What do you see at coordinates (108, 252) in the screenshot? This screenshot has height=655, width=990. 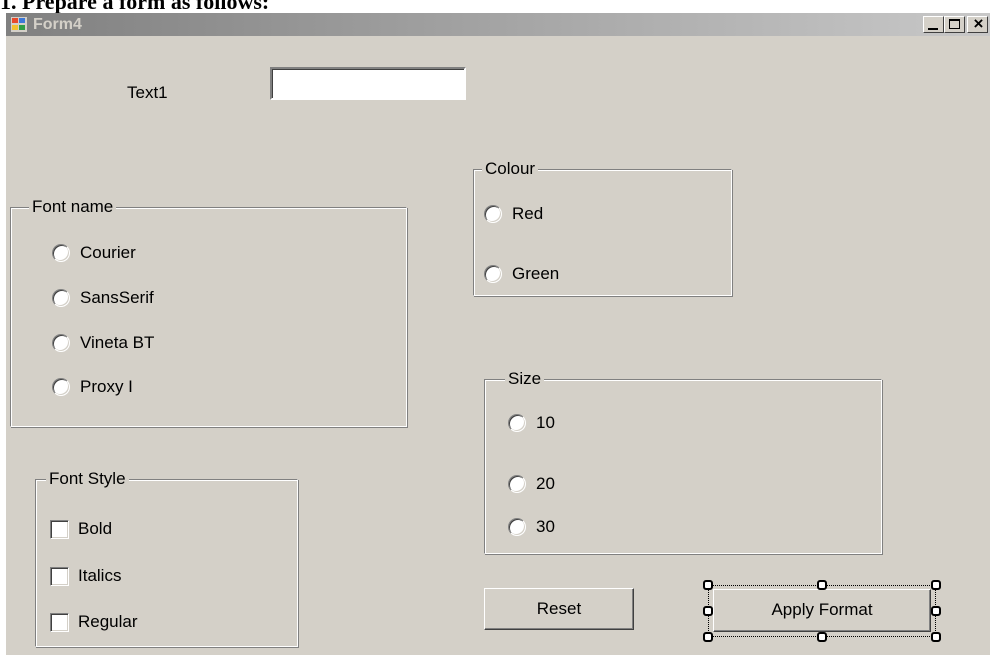 I see `font-option-label: Courier` at bounding box center [108, 252].